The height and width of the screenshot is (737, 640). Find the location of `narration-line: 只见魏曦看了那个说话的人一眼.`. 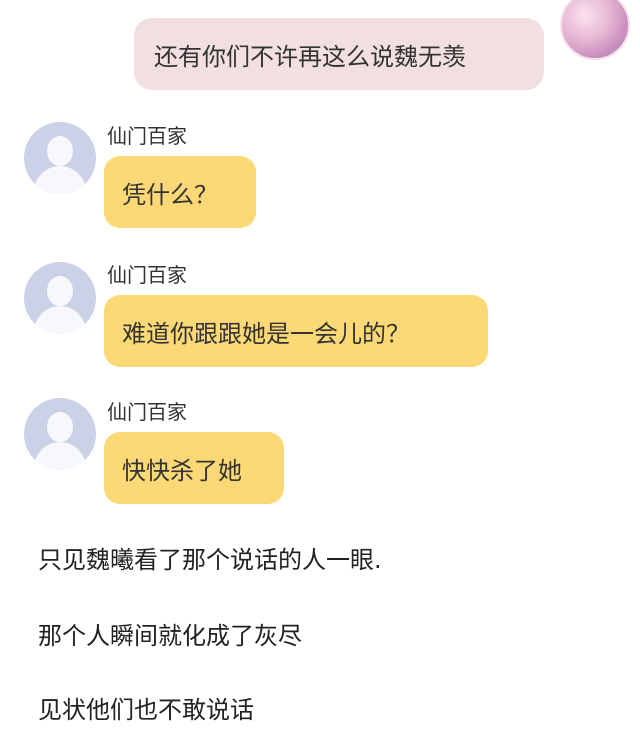

narration-line: 只见魏曦看了那个说话的人一眼. is located at coordinates (210, 560).